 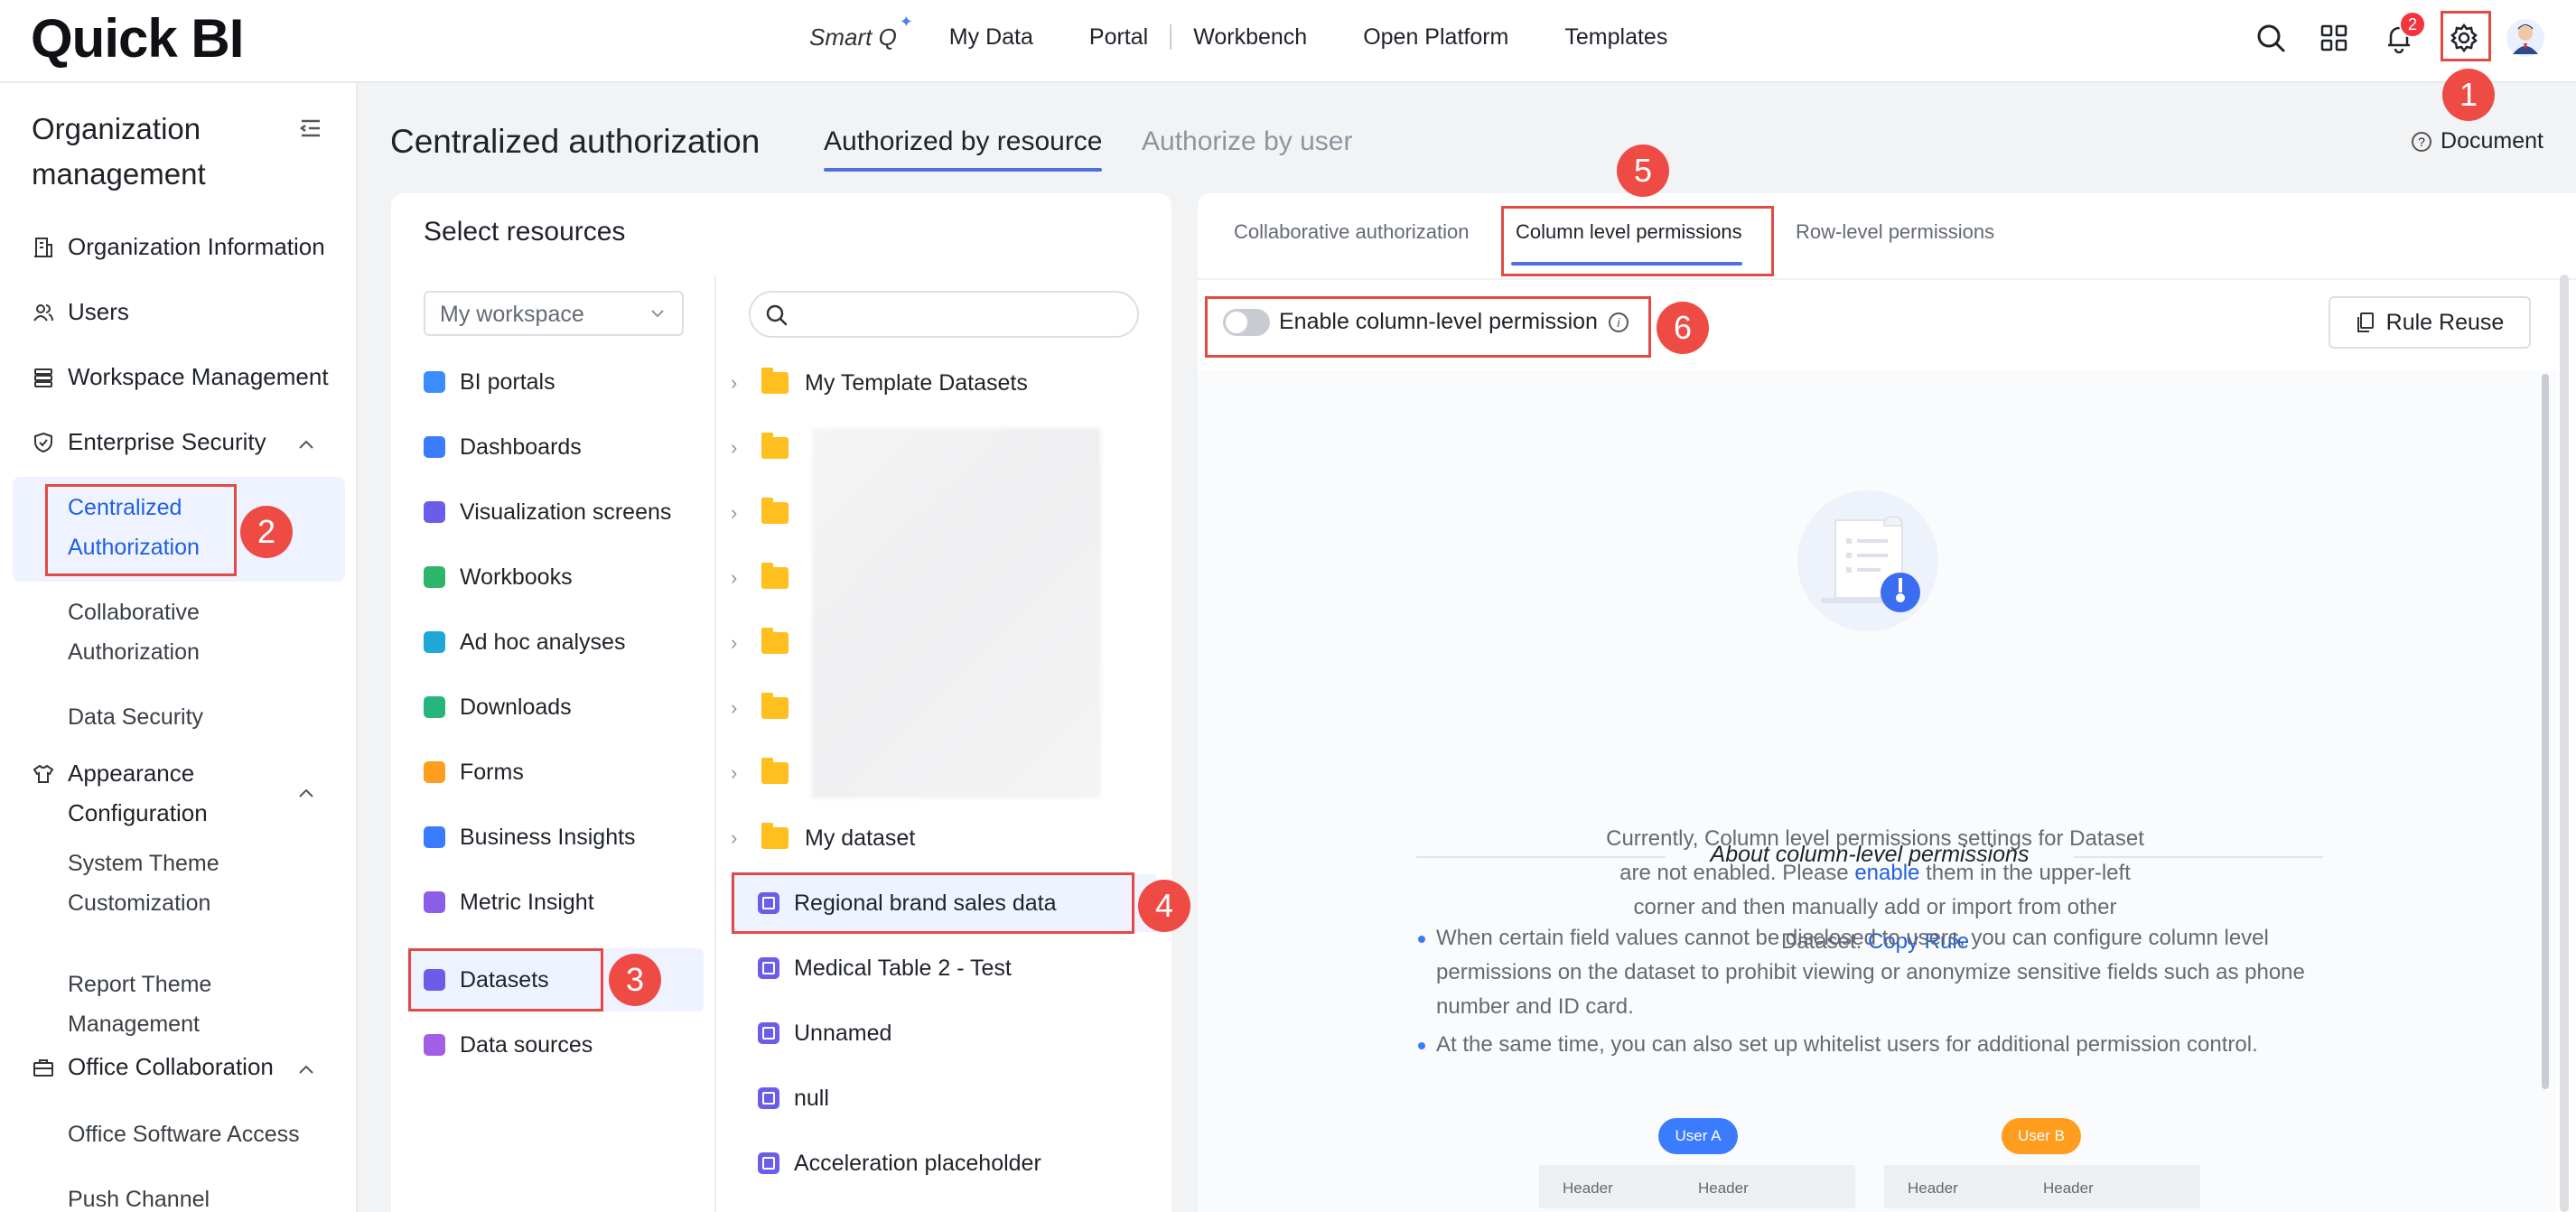 What do you see at coordinates (2334, 38) in the screenshot?
I see `apps-grid-icon` at bounding box center [2334, 38].